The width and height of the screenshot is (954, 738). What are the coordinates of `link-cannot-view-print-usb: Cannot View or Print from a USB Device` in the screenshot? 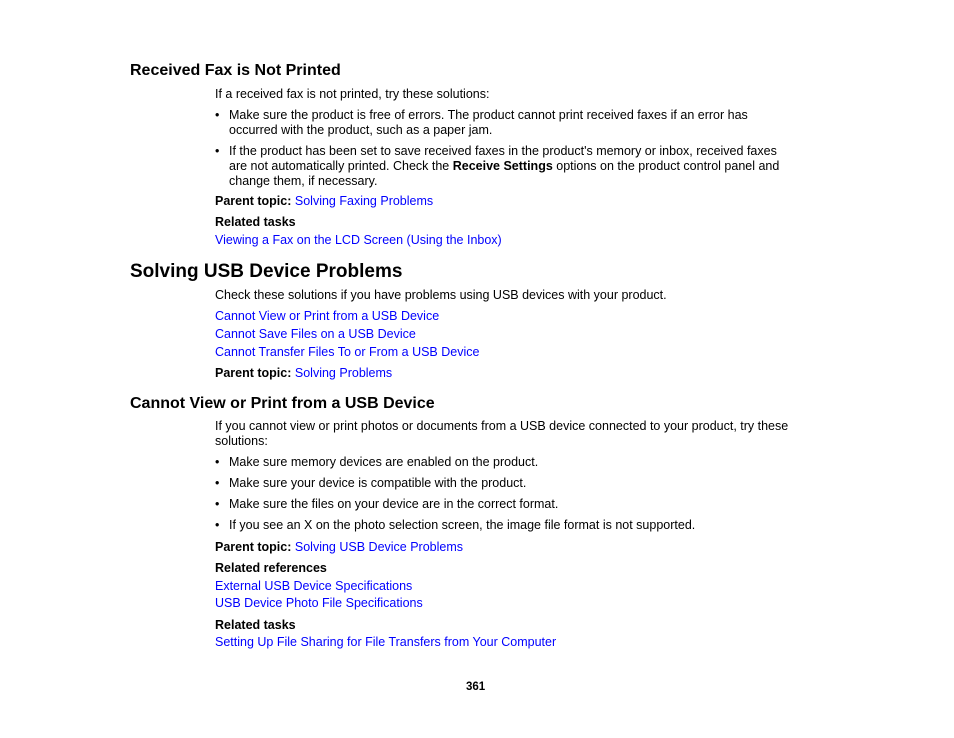 It's located at (327, 316).